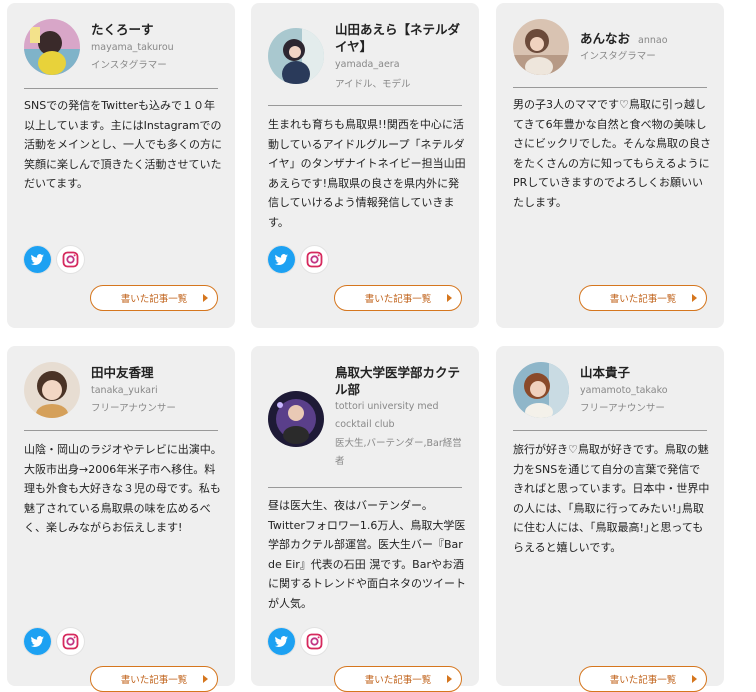  I want to click on profile-meta: tanaka_yukari フリーアナウンサー, so click(157, 400).